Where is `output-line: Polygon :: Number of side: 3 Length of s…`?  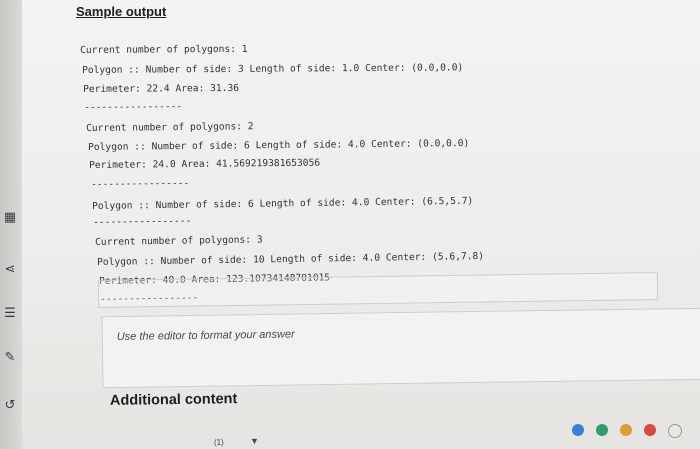
output-line: Polygon :: Number of side: 3 Length of s… is located at coordinates (273, 69).